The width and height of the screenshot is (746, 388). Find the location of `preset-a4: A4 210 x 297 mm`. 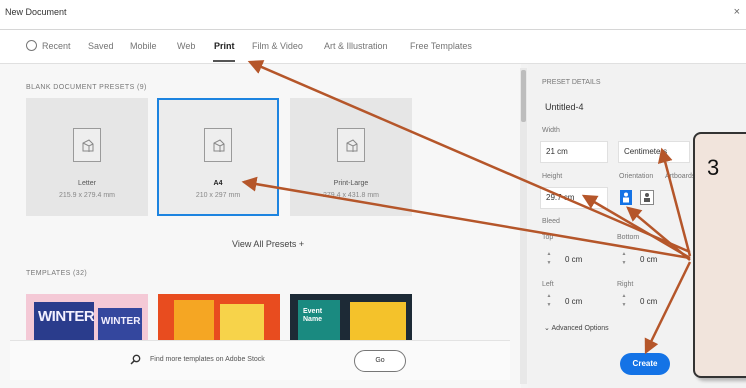

preset-a4: A4 210 x 297 mm is located at coordinates (218, 157).